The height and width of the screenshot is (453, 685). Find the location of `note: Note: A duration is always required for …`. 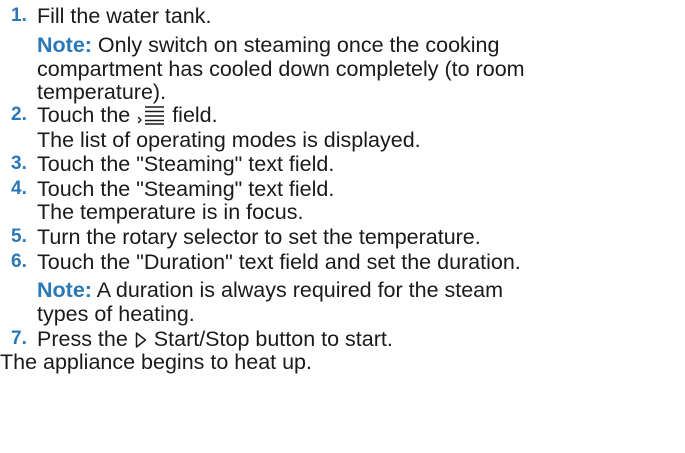

note: Note: A duration is always required for … is located at coordinates (270, 290).